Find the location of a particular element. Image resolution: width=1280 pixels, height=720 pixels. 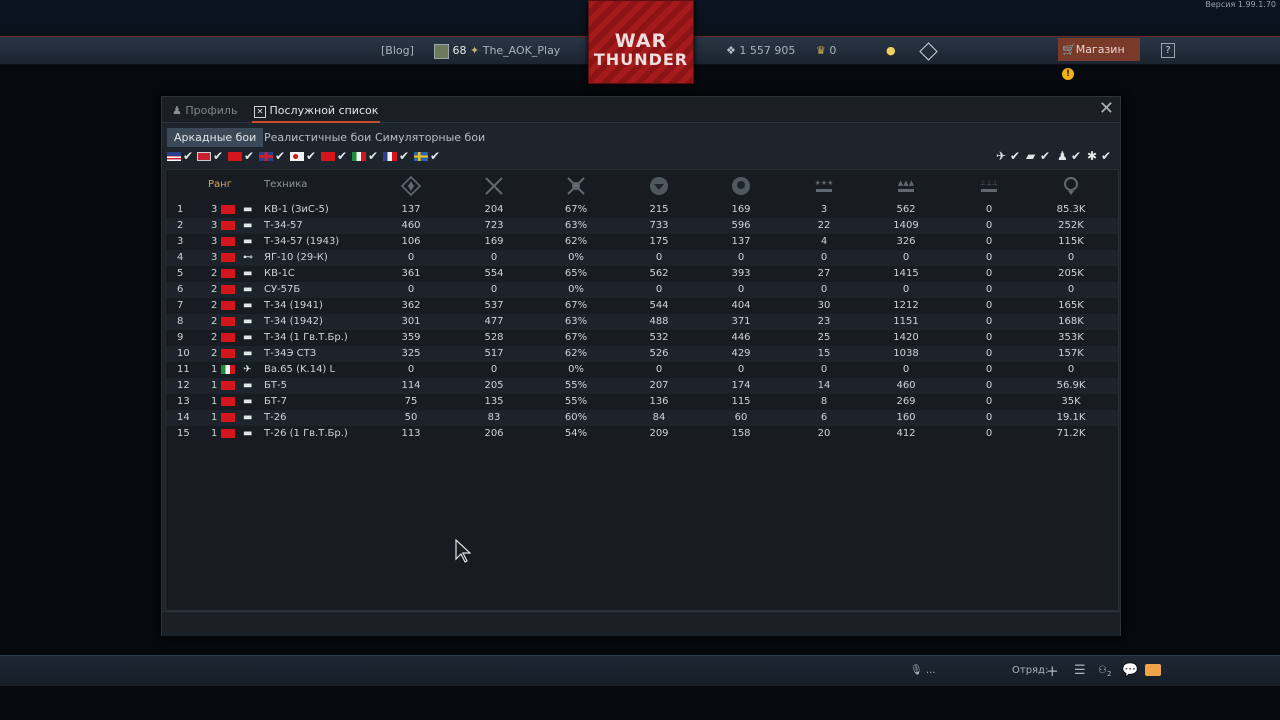

table-row: 5 2 ▬ КВ-1С 361 554 65% 562 393 27 1415 0 205K is located at coordinates (642, 274).